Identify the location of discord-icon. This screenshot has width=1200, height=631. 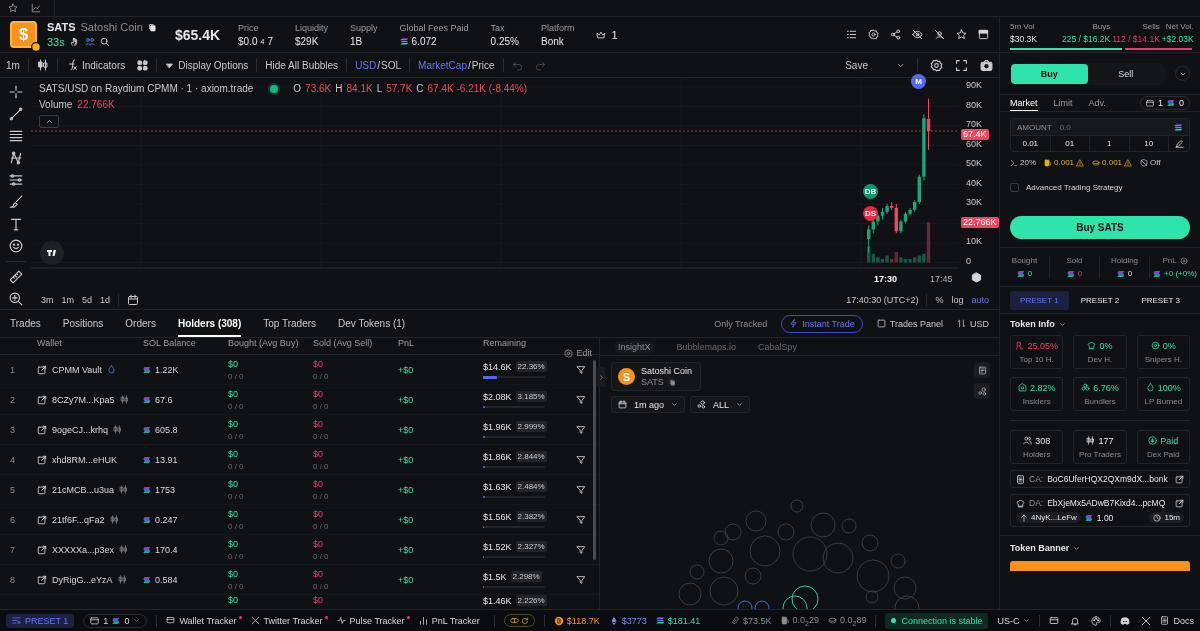
(1125, 620).